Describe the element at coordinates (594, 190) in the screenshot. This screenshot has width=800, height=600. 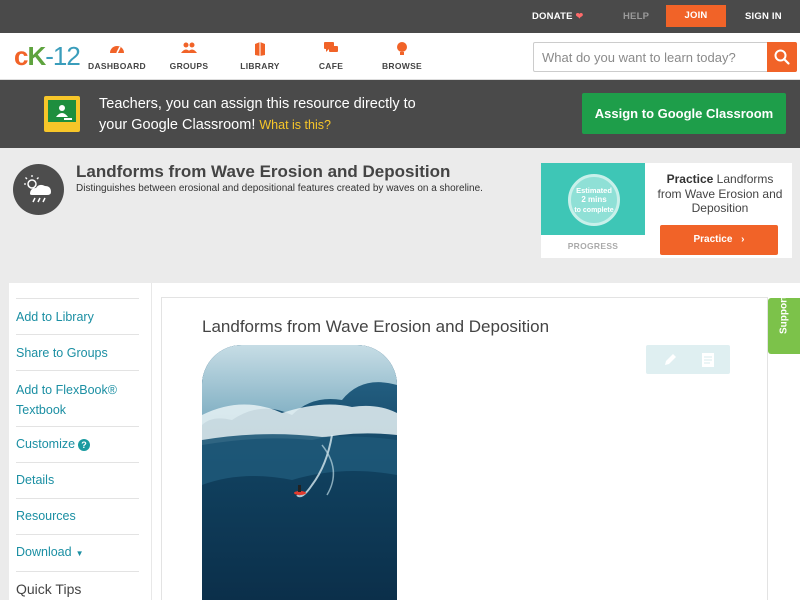
I see `estimate-label: Estimated` at that location.